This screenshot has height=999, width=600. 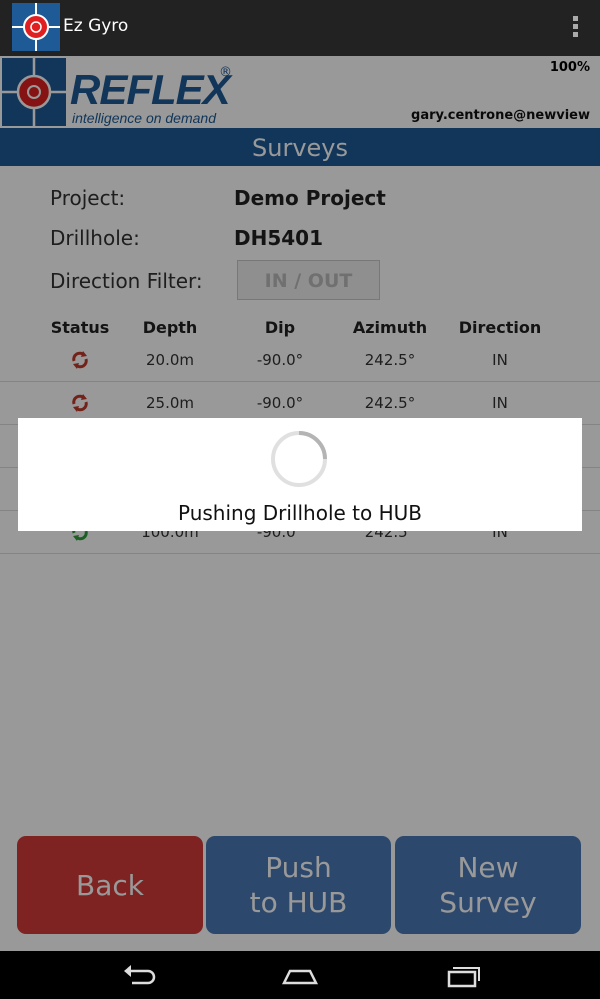 What do you see at coordinates (463, 975) in the screenshot?
I see `recents-icon` at bounding box center [463, 975].